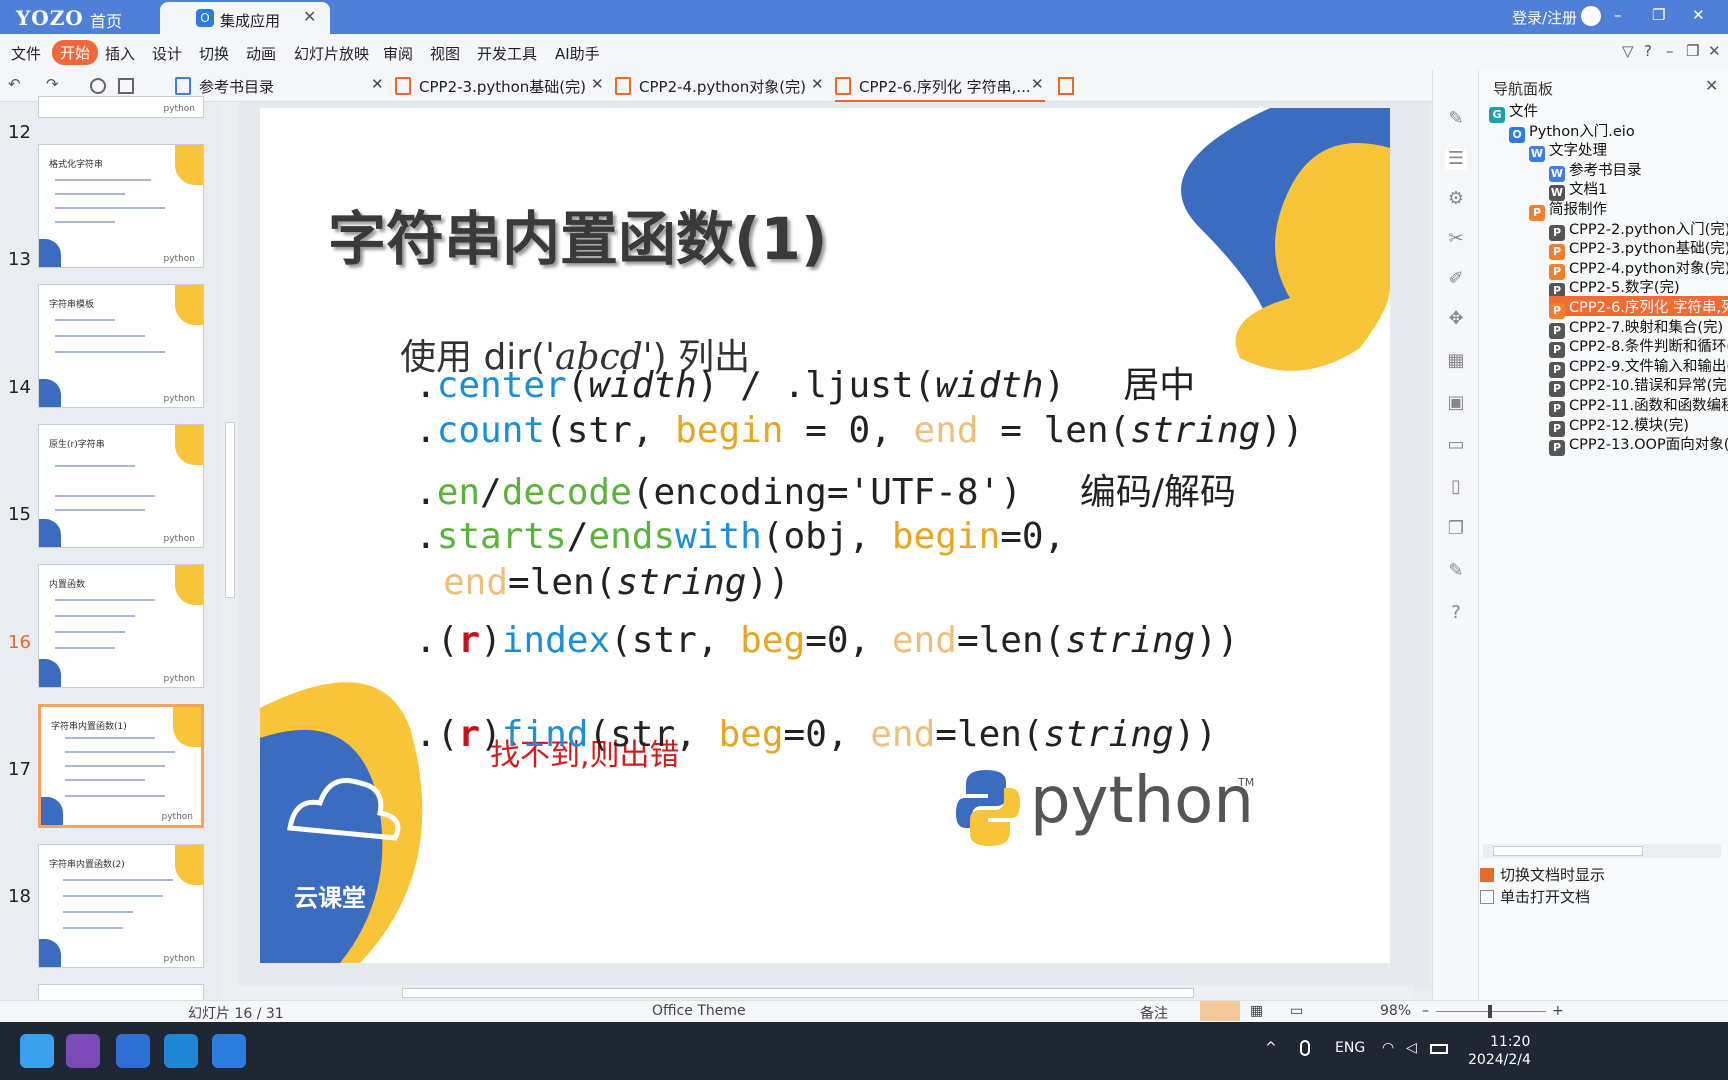 Image resolution: width=1728 pixels, height=1080 pixels. I want to click on minimize-button: –, so click(1618, 15).